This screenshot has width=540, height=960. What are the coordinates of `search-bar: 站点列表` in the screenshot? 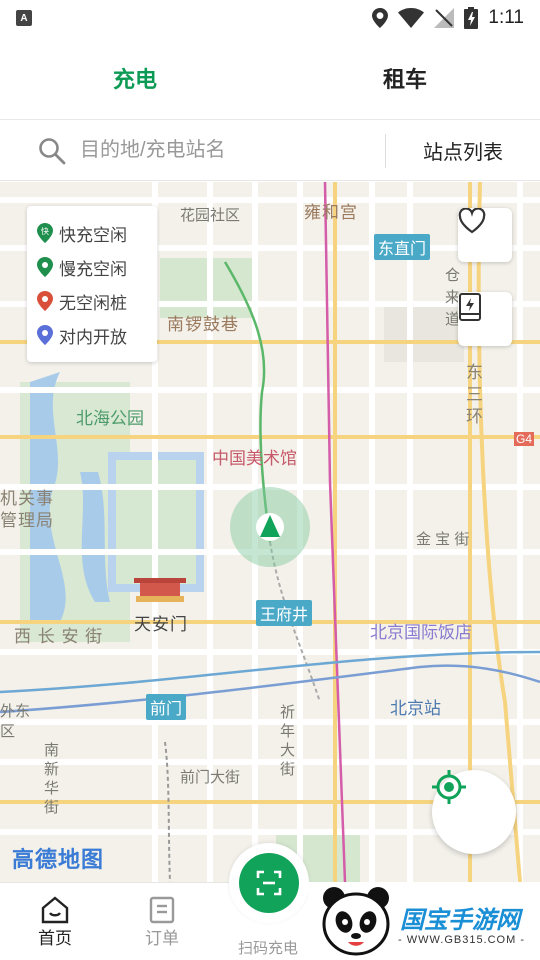 It's located at (270, 151).